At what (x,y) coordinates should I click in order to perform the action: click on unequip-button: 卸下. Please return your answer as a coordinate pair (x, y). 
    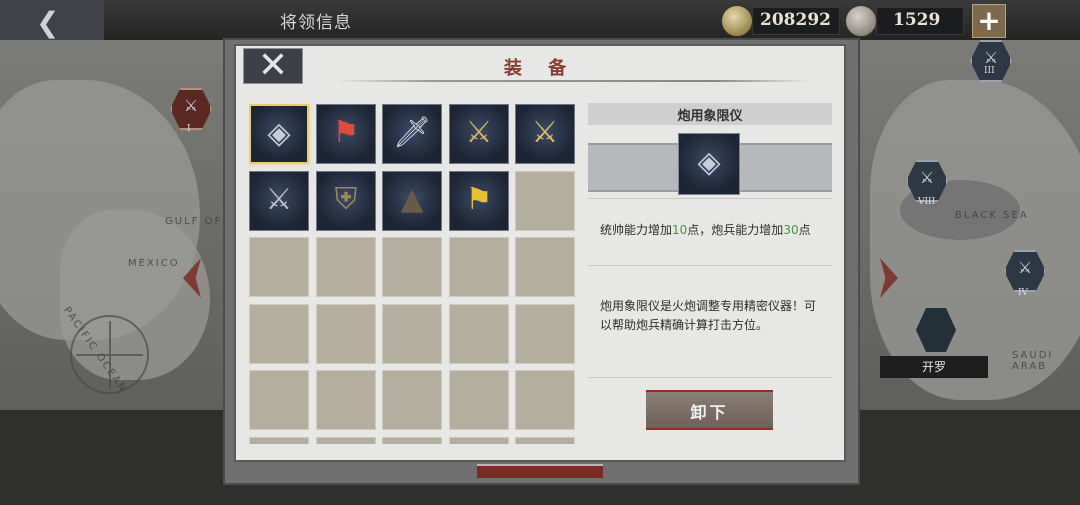
    Looking at the image, I should click on (709, 410).